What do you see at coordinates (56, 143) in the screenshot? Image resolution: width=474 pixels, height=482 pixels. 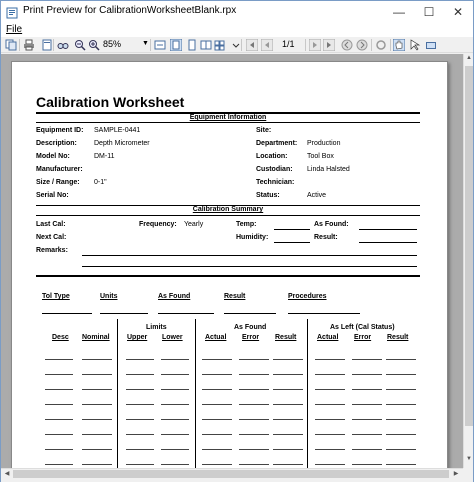 I see `field-label: Description:` at bounding box center [56, 143].